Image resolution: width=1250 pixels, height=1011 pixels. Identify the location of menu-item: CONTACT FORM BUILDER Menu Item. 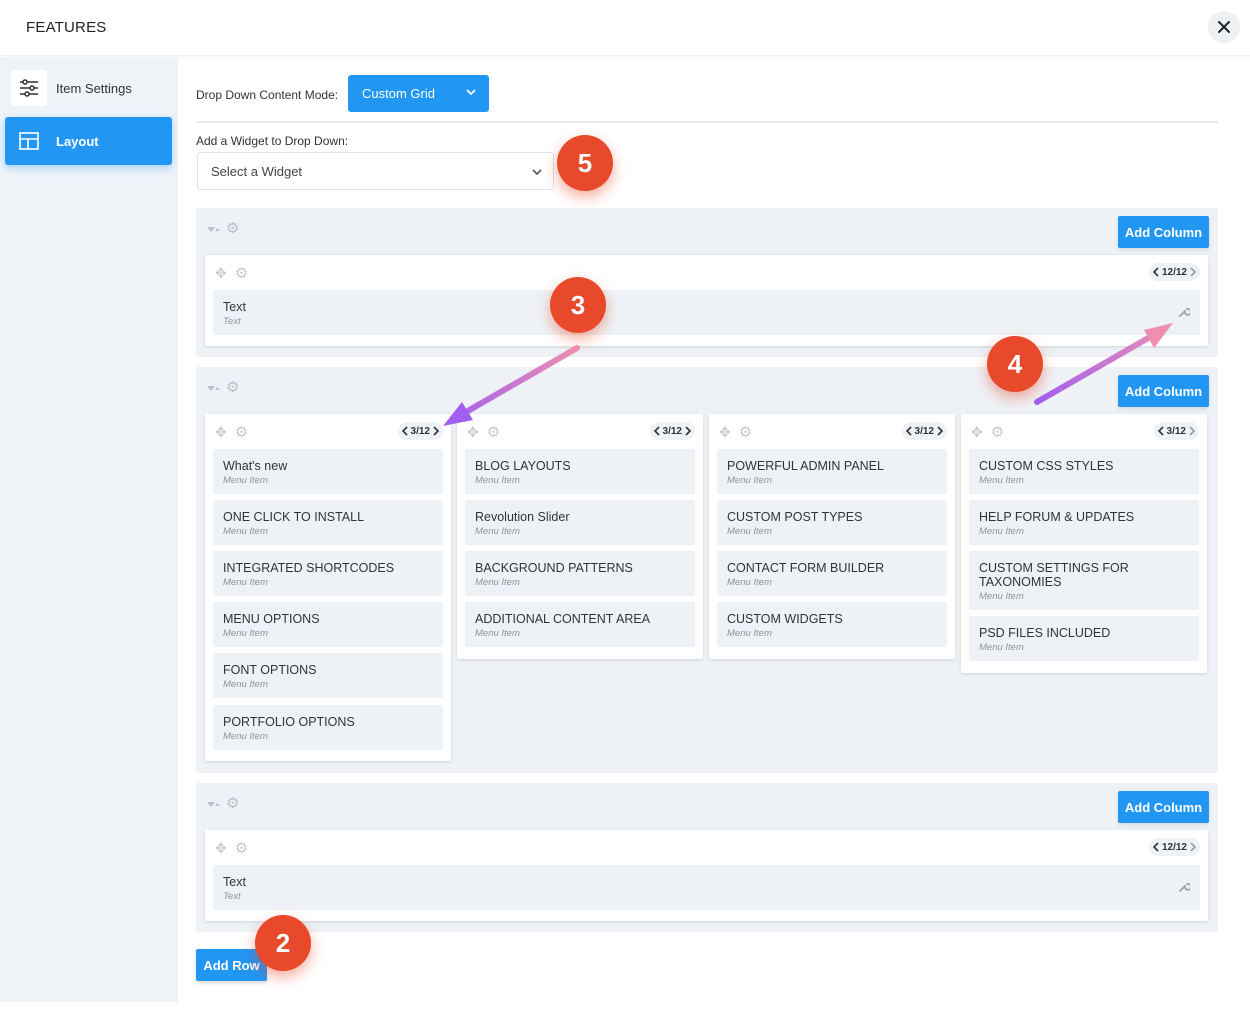
(832, 573).